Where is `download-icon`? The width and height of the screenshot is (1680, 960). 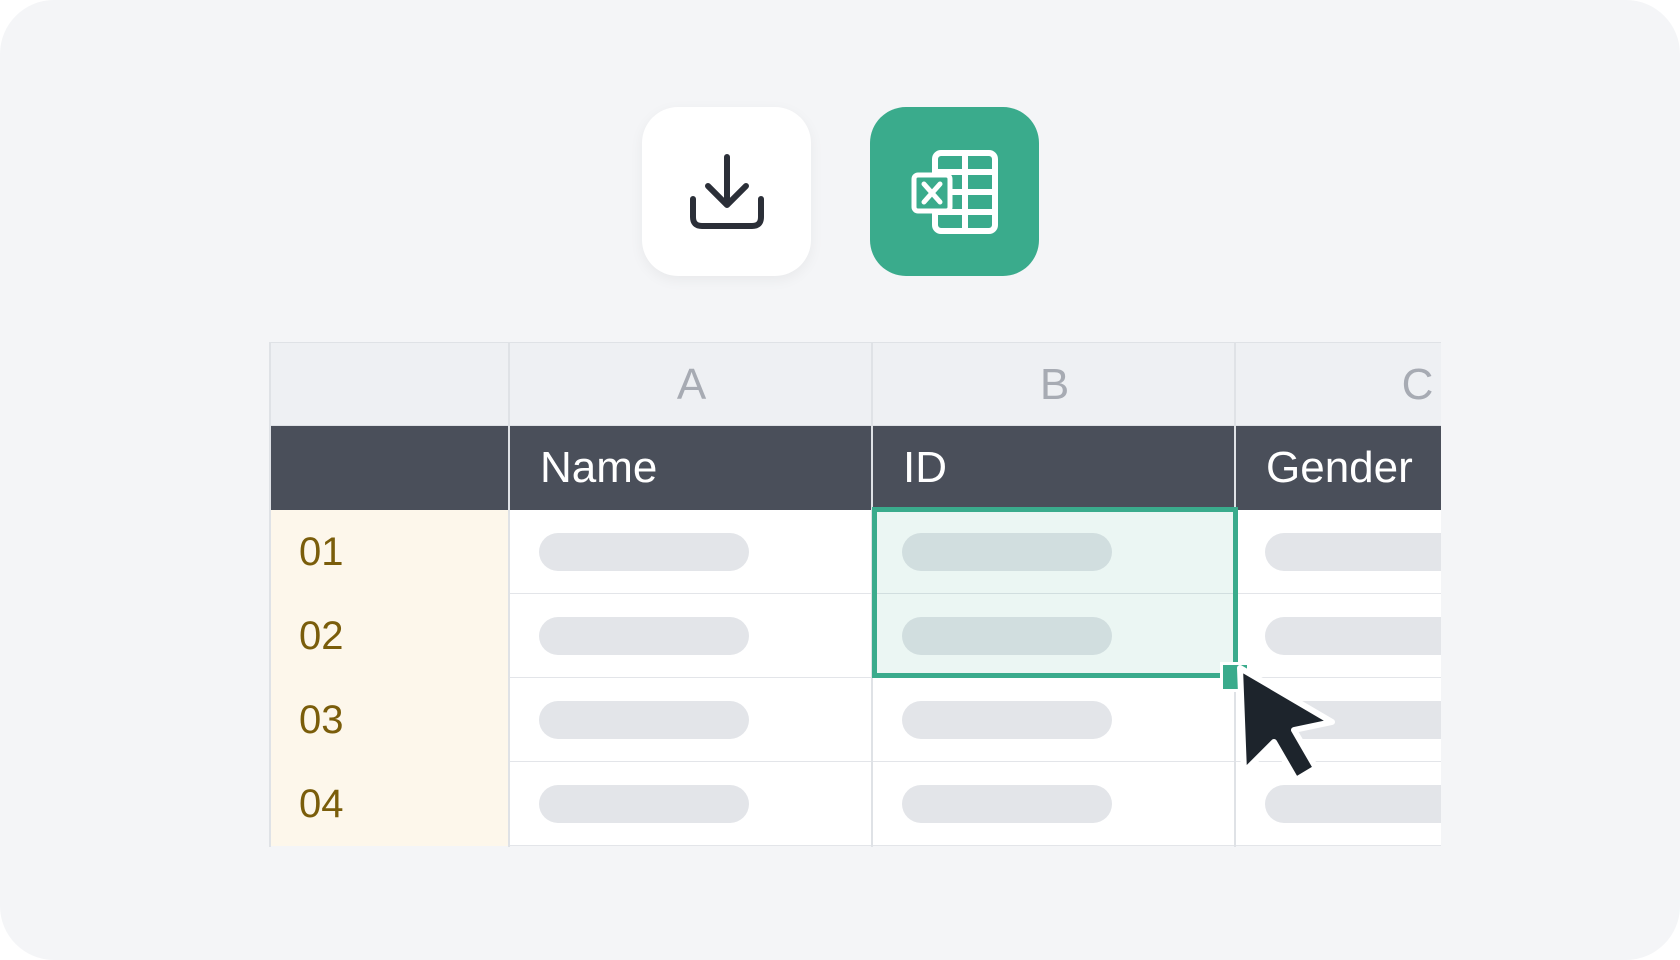 download-icon is located at coordinates (726, 191).